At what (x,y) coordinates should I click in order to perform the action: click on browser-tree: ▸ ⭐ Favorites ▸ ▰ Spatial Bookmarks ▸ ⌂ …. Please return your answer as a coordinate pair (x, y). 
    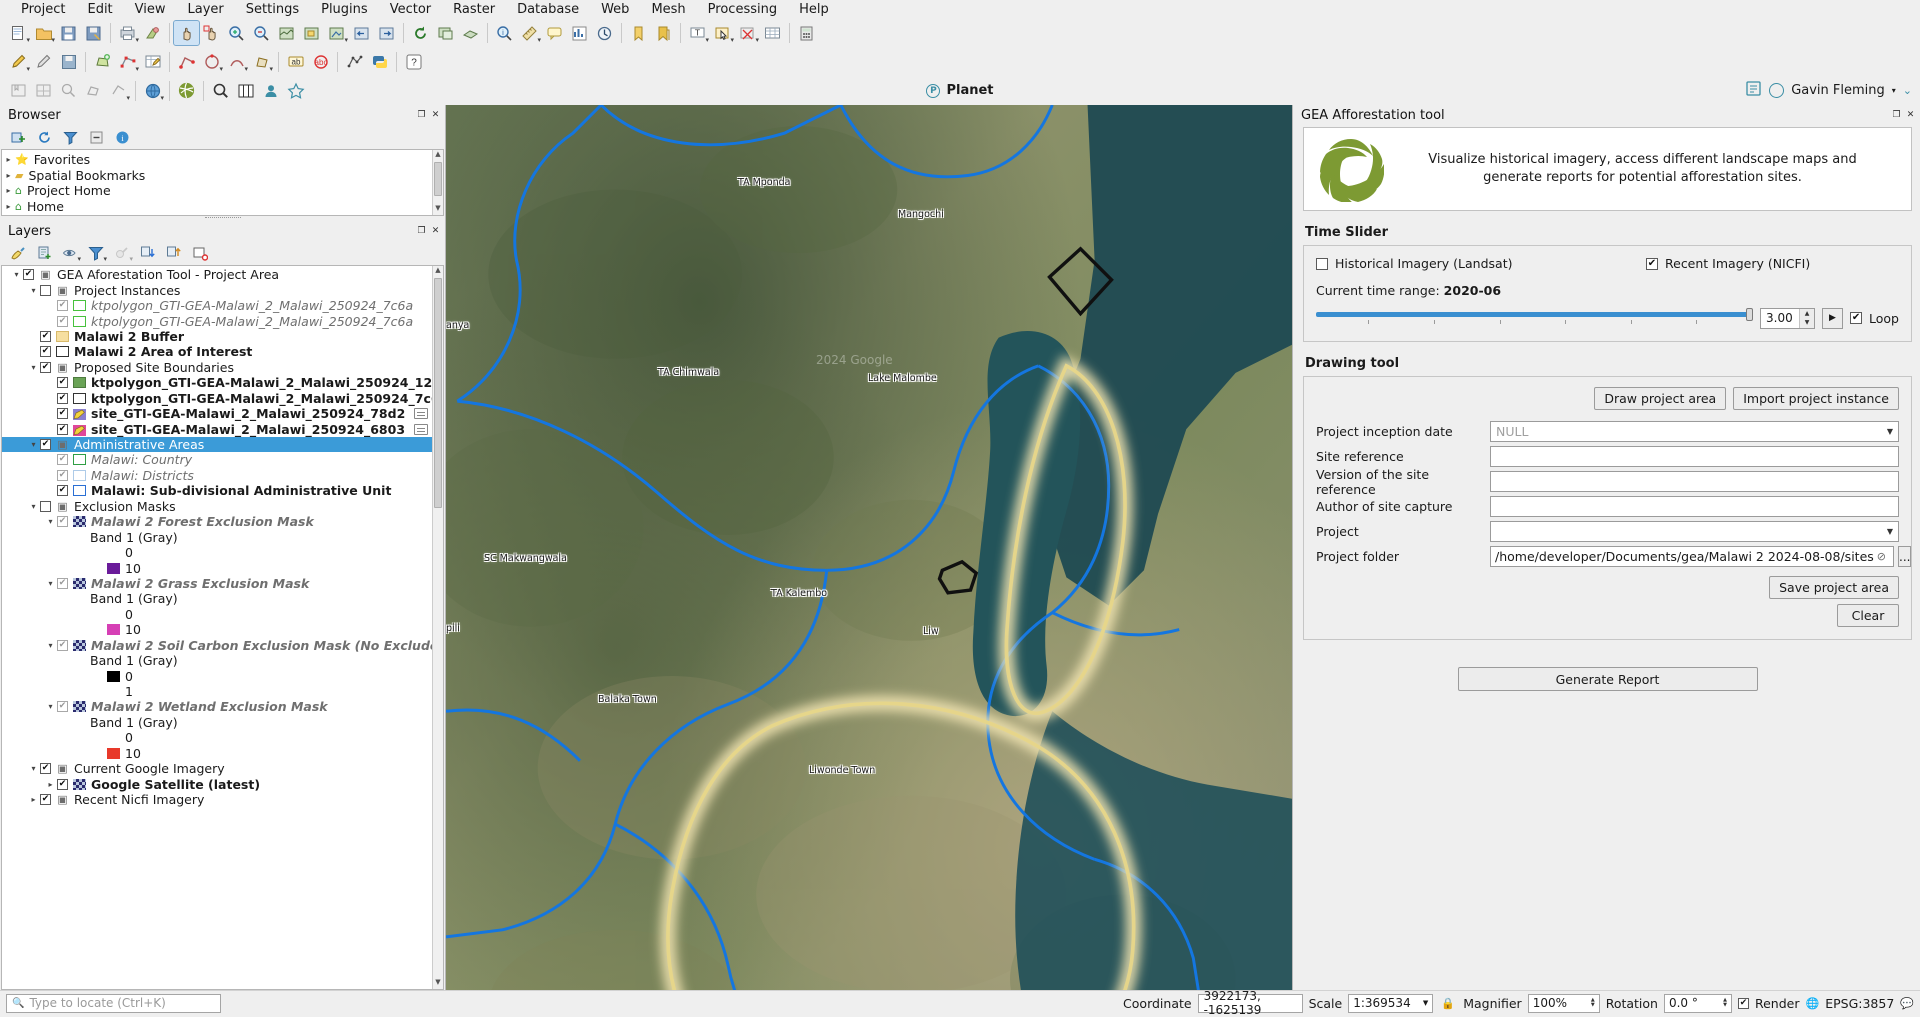
    Looking at the image, I should click on (222, 182).